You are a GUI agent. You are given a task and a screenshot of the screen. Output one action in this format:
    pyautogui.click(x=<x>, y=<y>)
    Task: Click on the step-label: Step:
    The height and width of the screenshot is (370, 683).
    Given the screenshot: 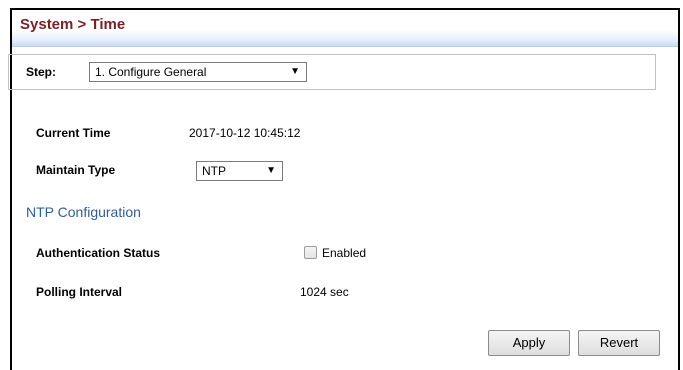 What is the action you would take?
    pyautogui.click(x=41, y=72)
    